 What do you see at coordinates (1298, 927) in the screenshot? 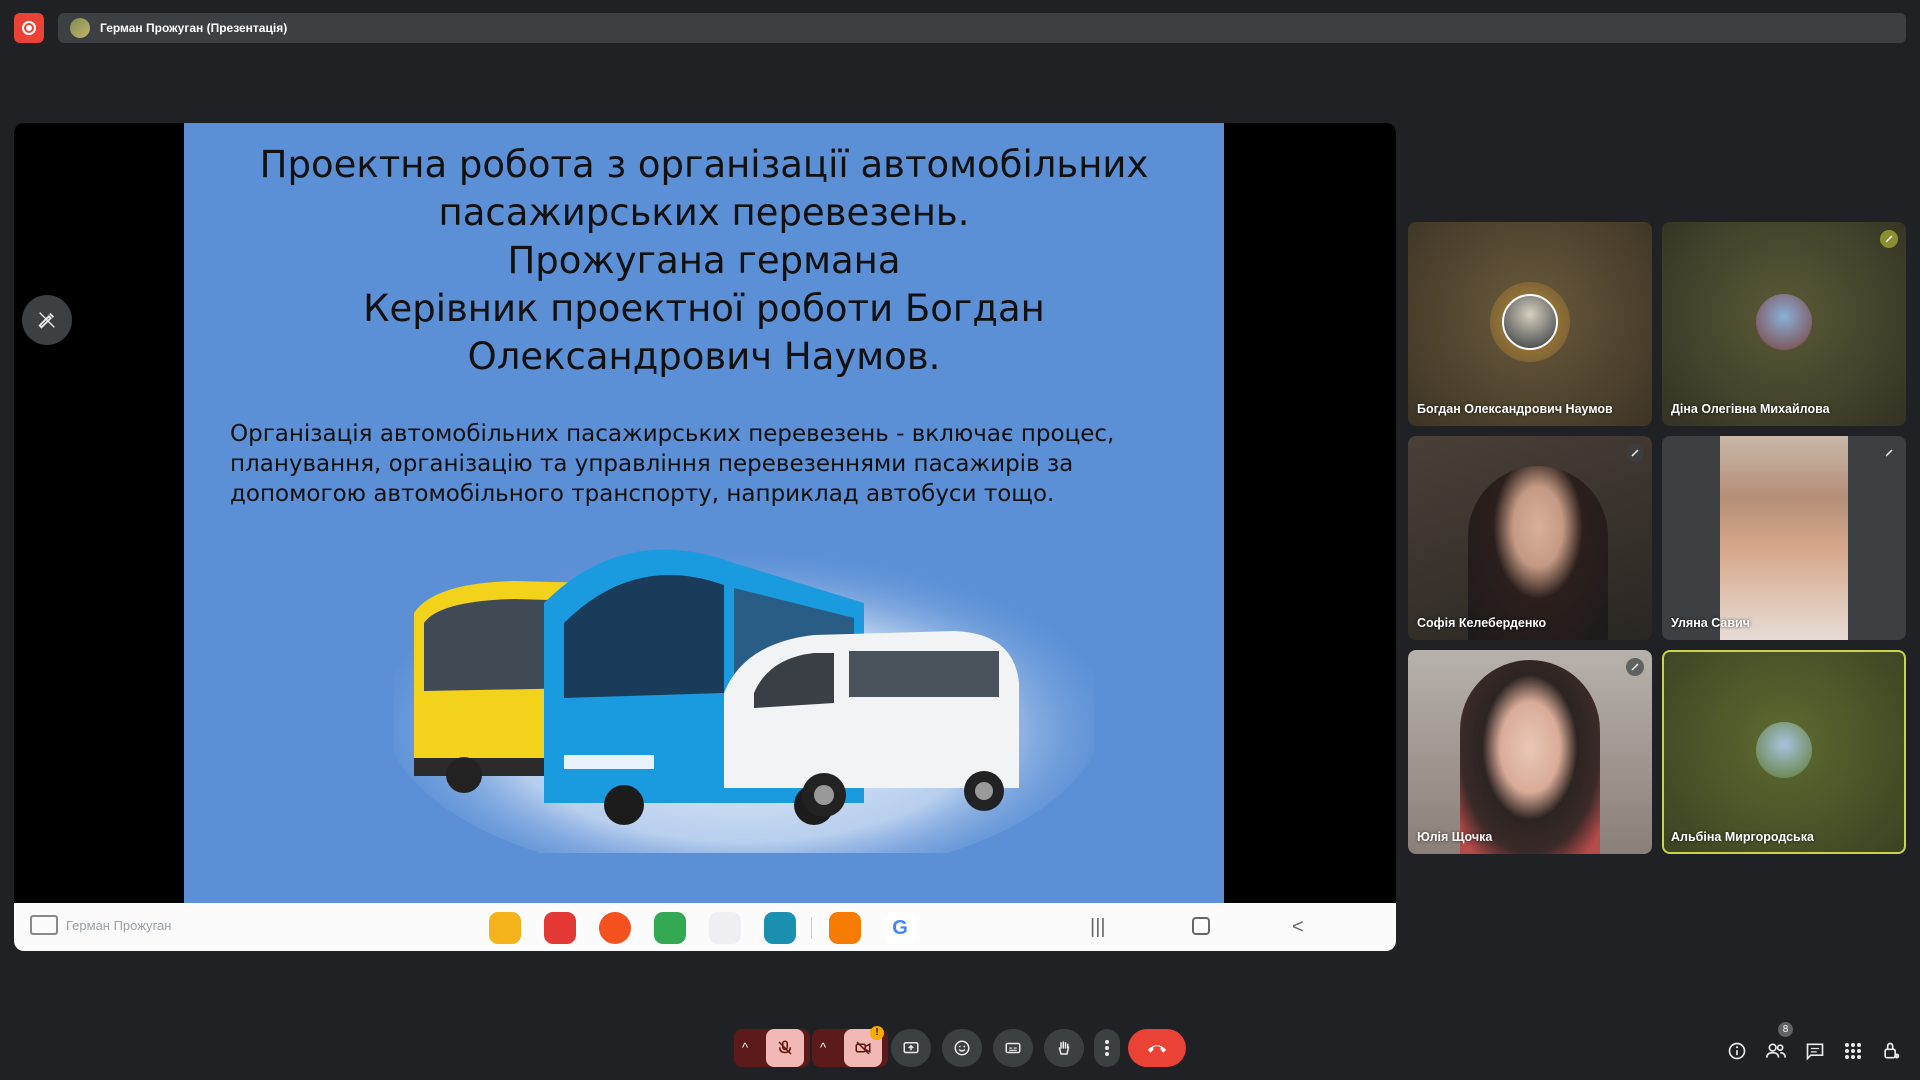
I see `back-icon: <` at bounding box center [1298, 927].